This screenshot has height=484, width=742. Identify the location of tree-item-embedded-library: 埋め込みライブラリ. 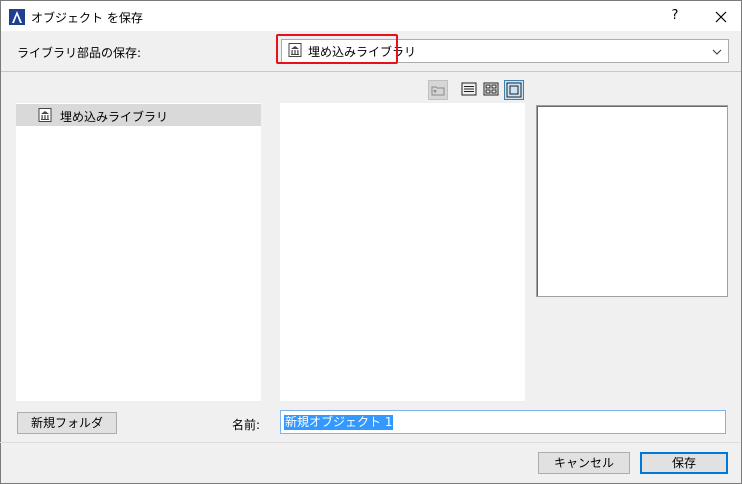
(138, 115).